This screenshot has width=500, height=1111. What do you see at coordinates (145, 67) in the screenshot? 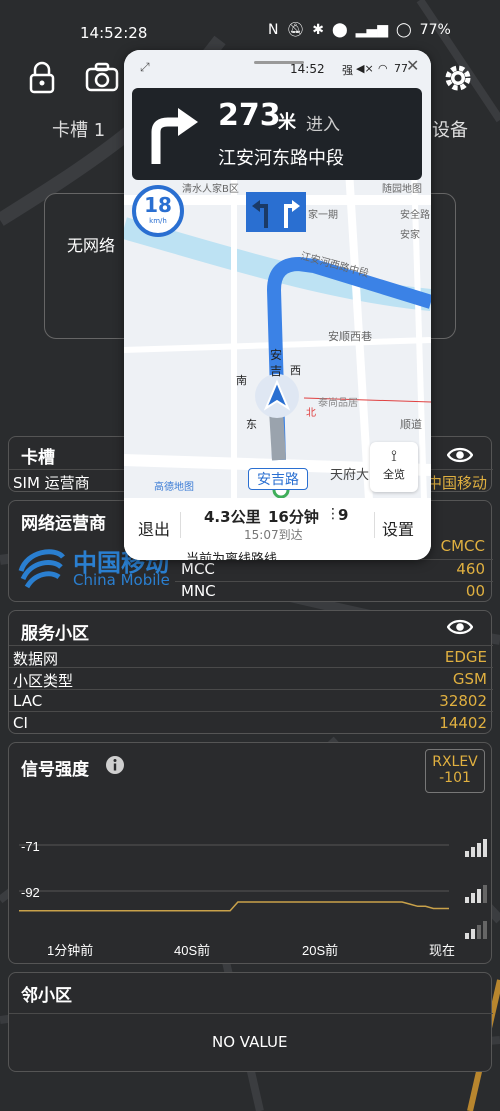
I see `resize-icon: ⤢` at bounding box center [145, 67].